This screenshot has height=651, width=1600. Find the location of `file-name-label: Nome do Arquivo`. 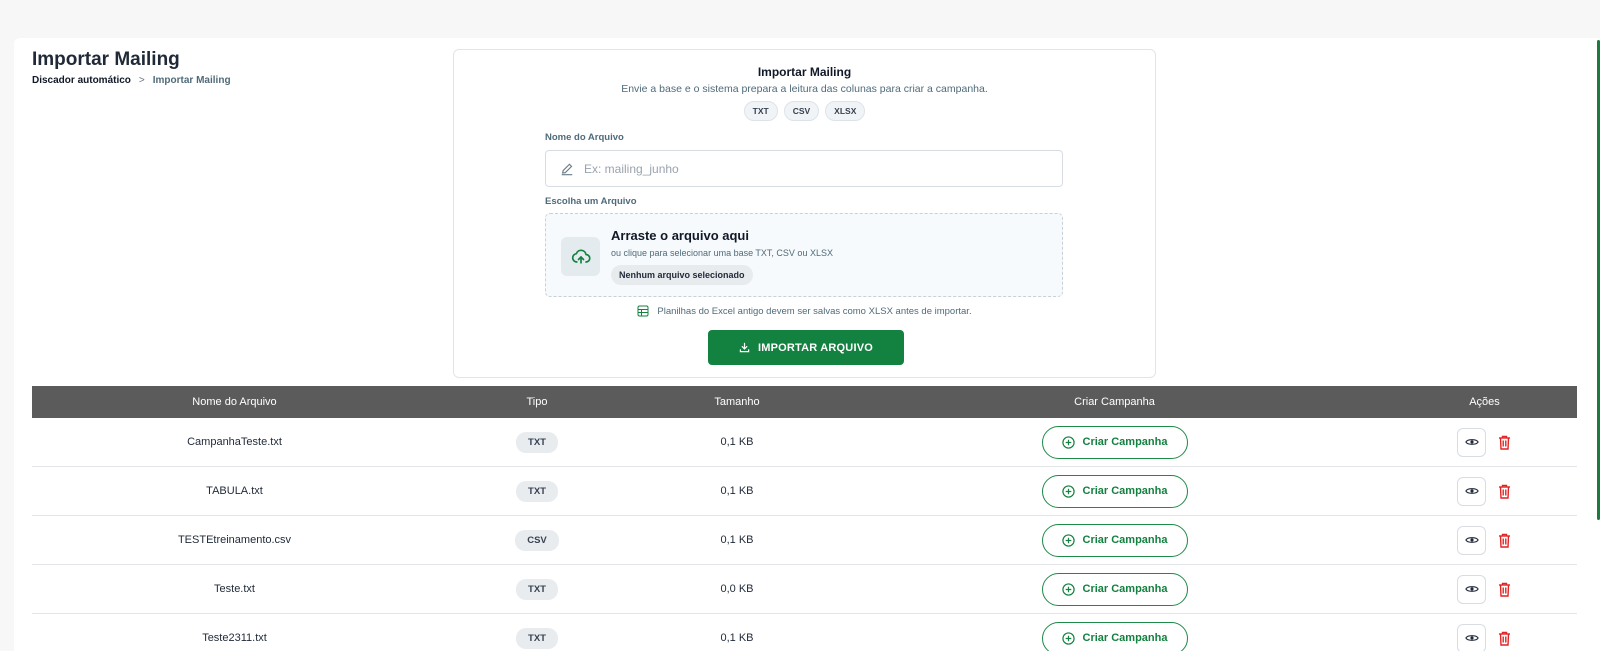

file-name-label: Nome do Arquivo is located at coordinates (584, 137).